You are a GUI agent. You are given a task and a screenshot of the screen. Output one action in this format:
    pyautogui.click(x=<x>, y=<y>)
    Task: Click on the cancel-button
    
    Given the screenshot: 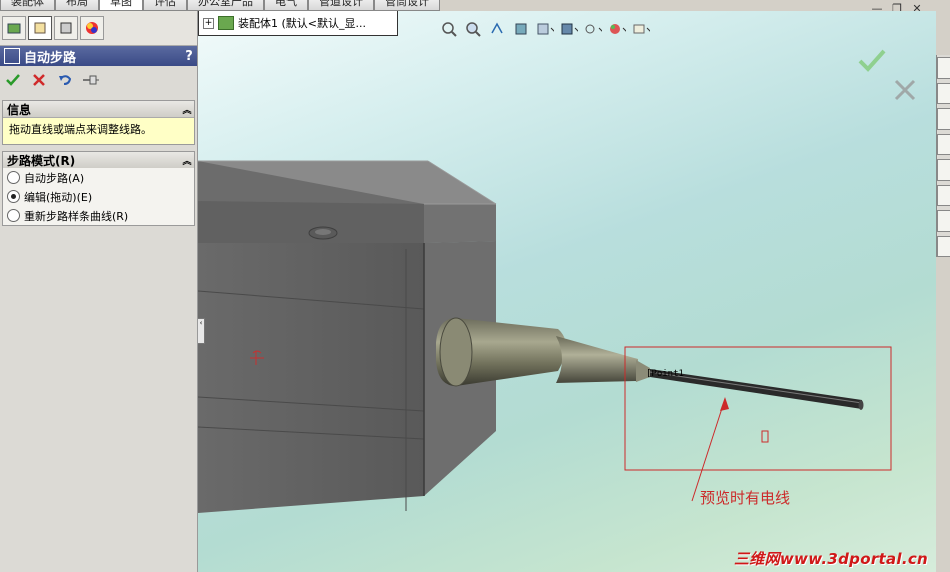 What is the action you would take?
    pyautogui.click(x=39, y=80)
    